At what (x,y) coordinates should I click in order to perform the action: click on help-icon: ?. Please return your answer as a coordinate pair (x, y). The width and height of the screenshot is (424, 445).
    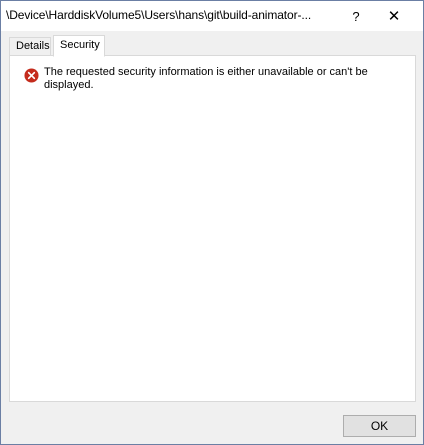
    Looking at the image, I should click on (356, 16).